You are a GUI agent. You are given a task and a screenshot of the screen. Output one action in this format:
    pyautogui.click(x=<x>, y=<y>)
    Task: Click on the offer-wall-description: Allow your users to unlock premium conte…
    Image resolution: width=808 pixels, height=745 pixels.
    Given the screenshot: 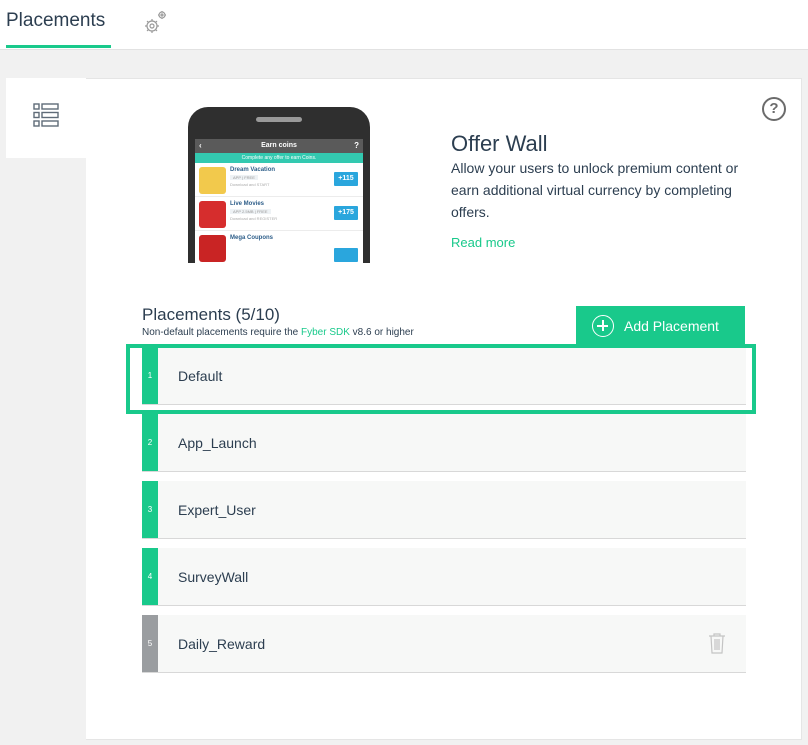 What is the action you would take?
    pyautogui.click(x=595, y=190)
    